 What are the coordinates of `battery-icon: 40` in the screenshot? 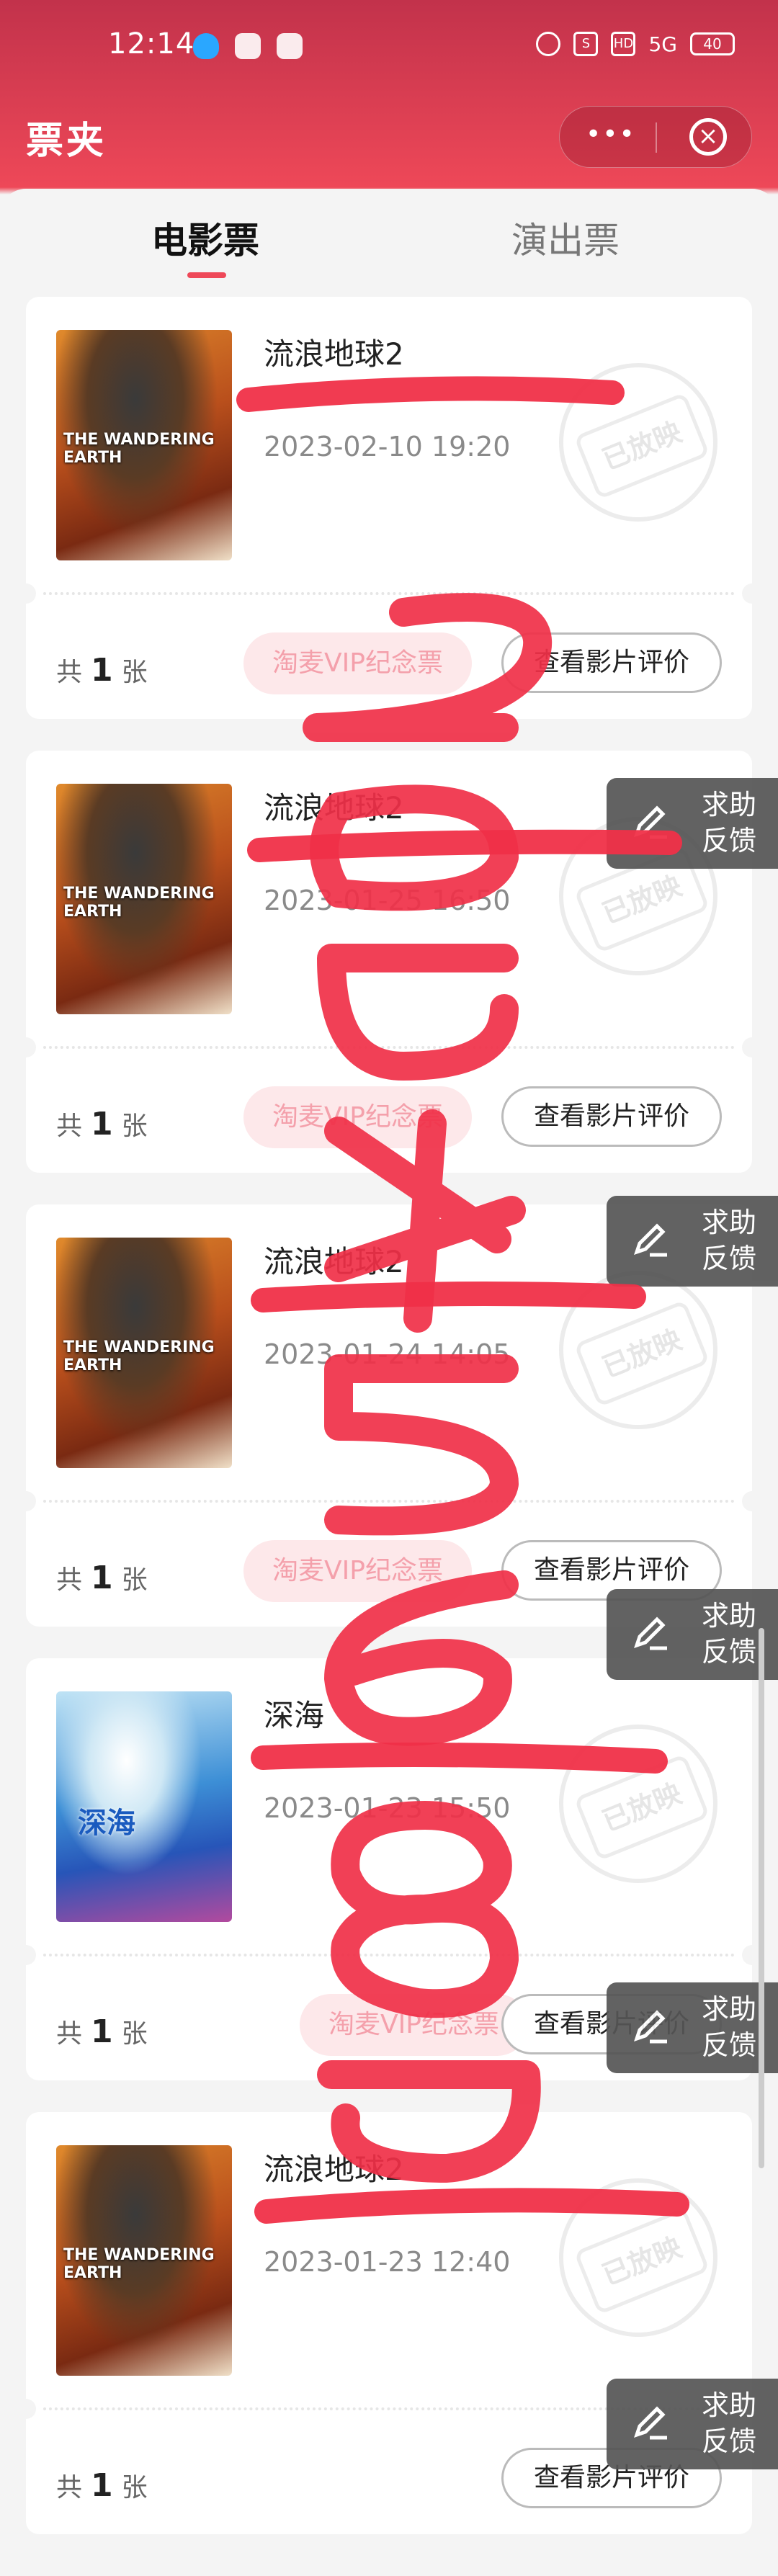 It's located at (712, 43).